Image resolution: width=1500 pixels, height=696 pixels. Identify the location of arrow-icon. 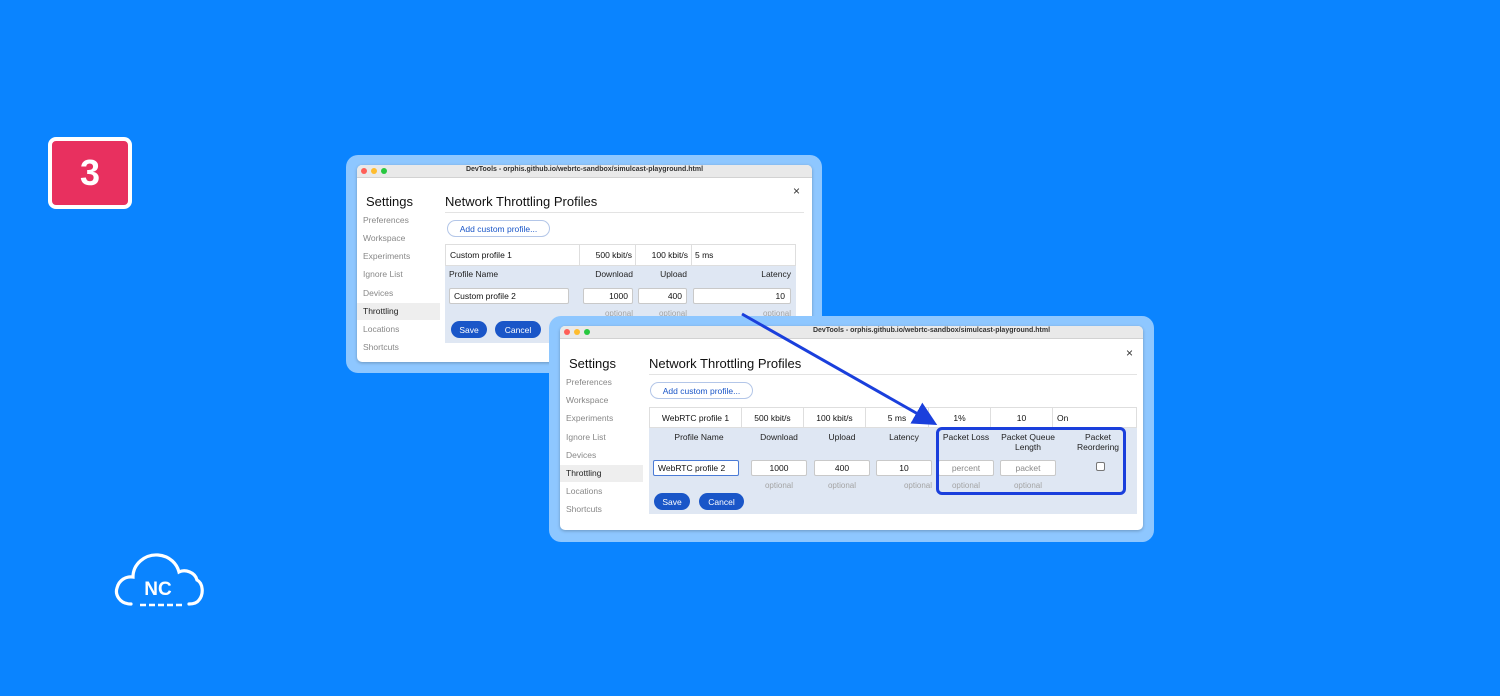
(839, 368).